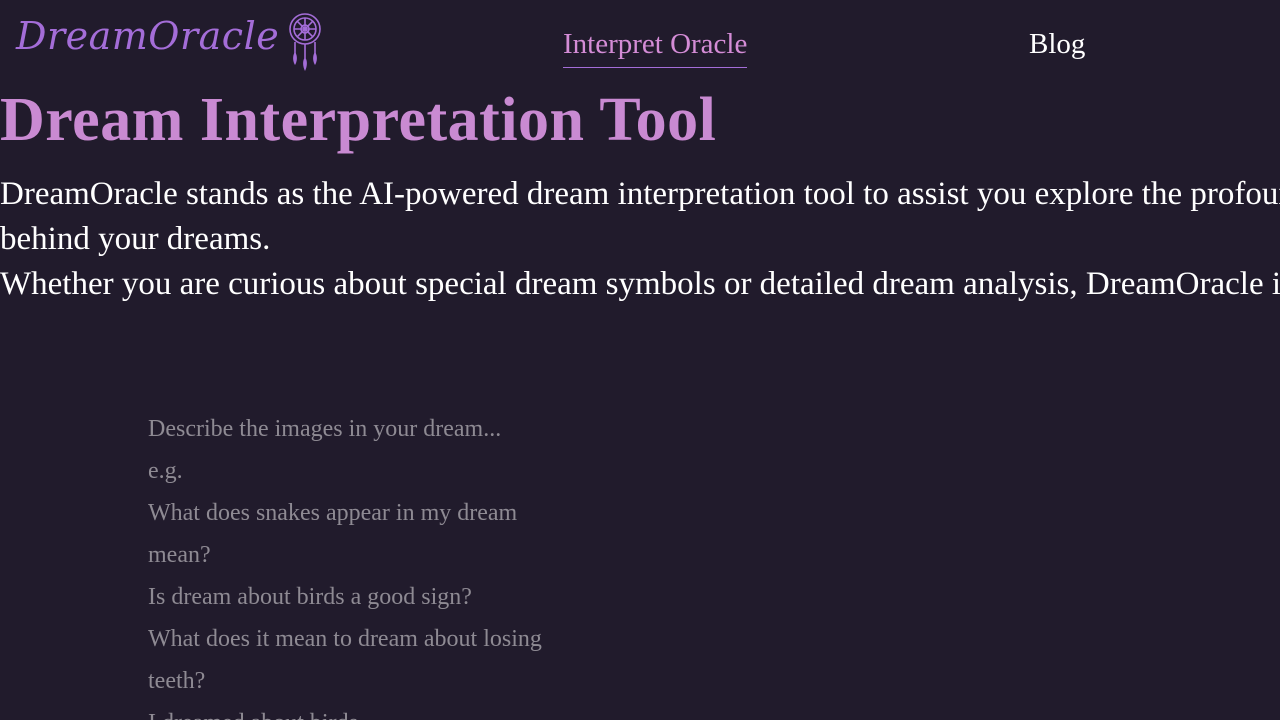  I want to click on logo-text: DreamOracle, so click(148, 36).